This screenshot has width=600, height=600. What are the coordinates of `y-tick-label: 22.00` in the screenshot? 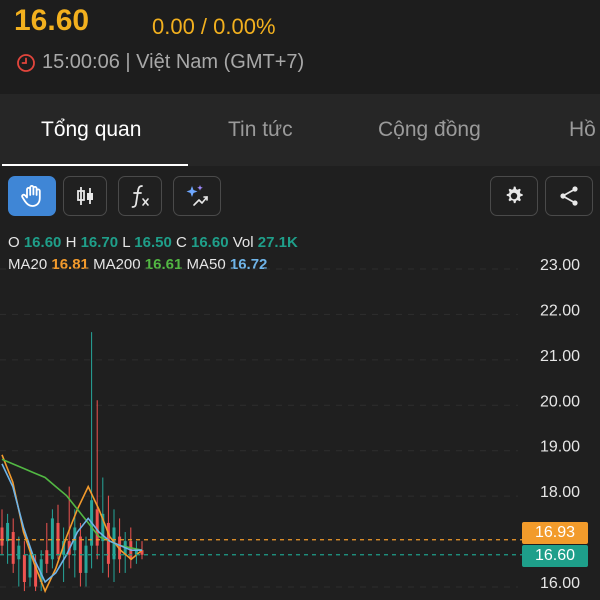 It's located at (560, 310).